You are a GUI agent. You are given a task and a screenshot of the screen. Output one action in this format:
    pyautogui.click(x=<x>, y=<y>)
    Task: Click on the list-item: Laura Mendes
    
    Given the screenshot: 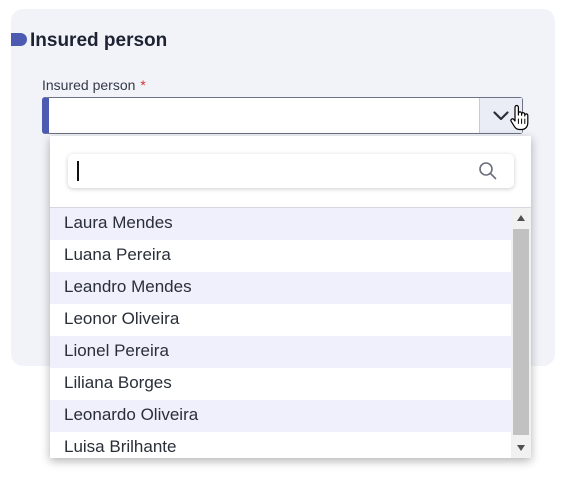 What is the action you would take?
    pyautogui.click(x=280, y=224)
    